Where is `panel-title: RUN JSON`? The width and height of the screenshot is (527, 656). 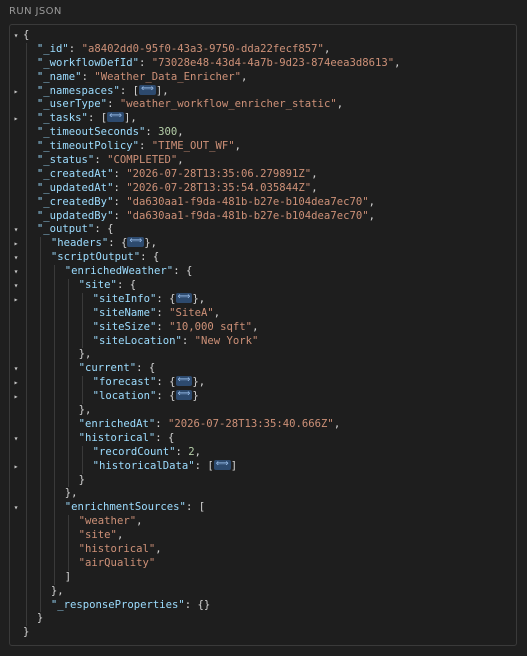 panel-title: RUN JSON is located at coordinates (35, 11).